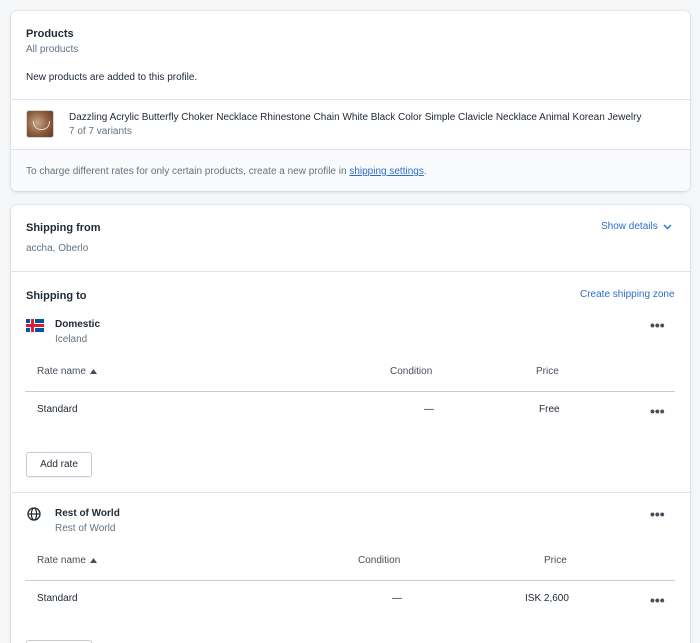 The width and height of the screenshot is (700, 643). I want to click on globe-icon, so click(34, 514).